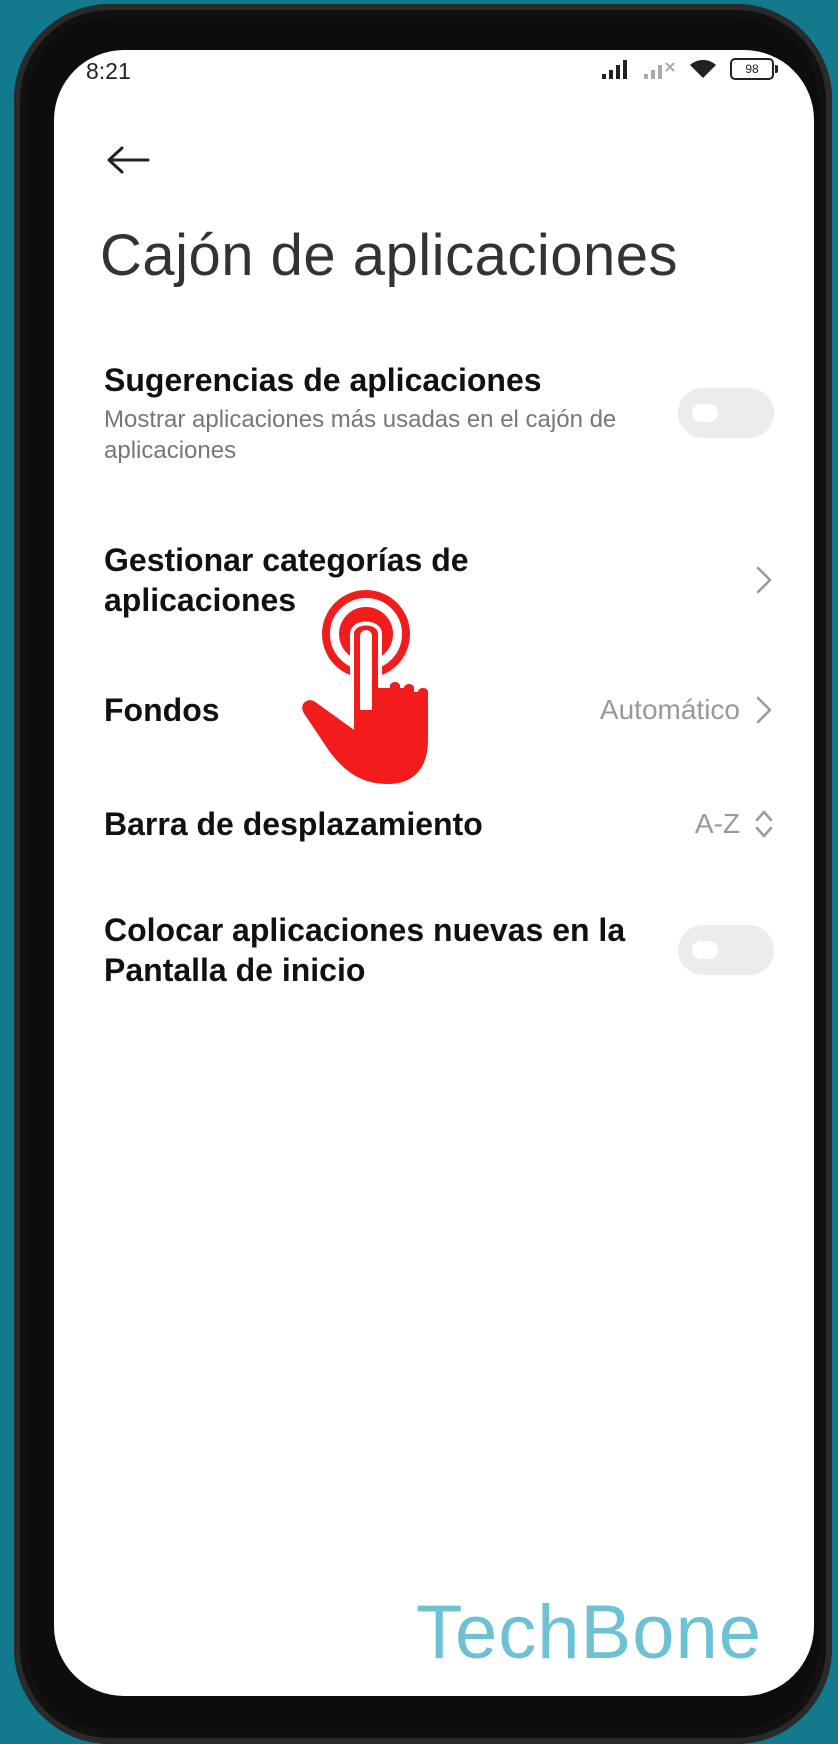 The height and width of the screenshot is (1744, 838). I want to click on battery-icon: 98, so click(754, 69).